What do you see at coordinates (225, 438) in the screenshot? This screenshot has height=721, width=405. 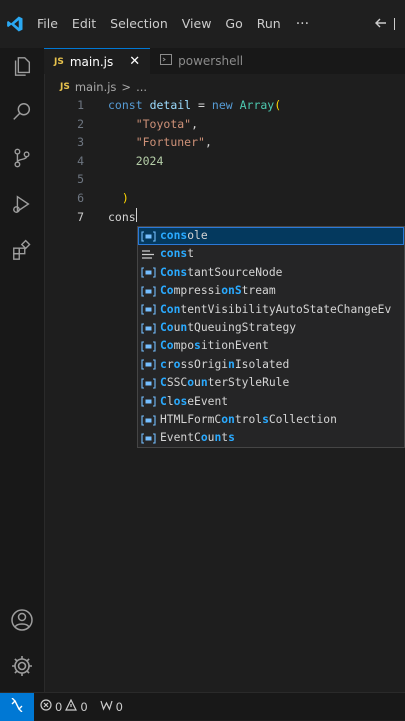 I see `suggestion-rest: t` at bounding box center [225, 438].